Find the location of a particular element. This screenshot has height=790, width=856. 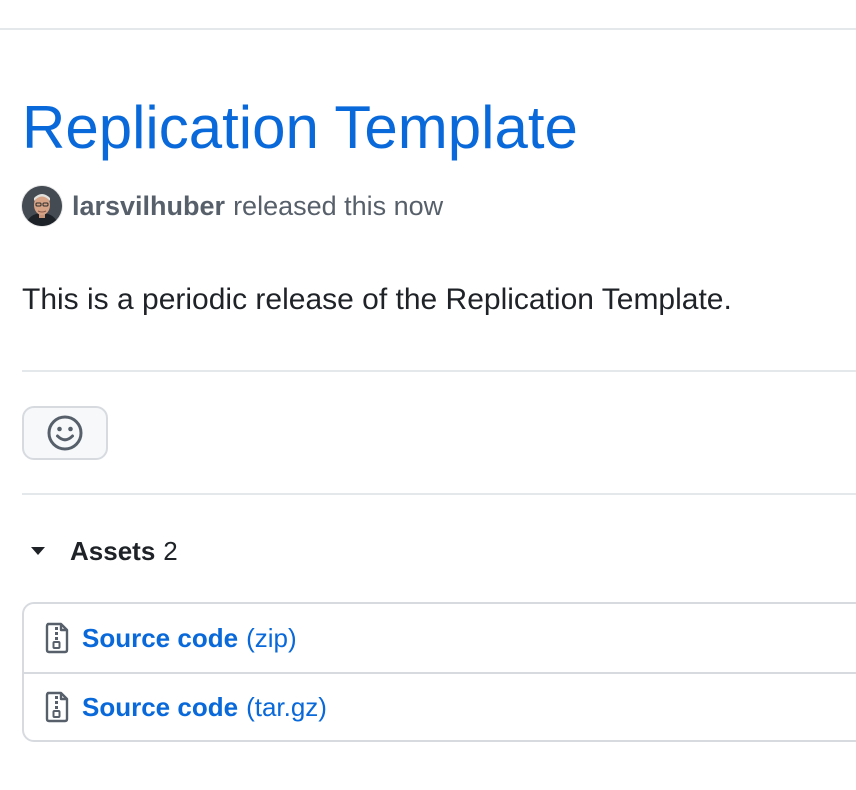

source-code-tar-gz-link: Source code (tar.gz) is located at coordinates (204, 707).